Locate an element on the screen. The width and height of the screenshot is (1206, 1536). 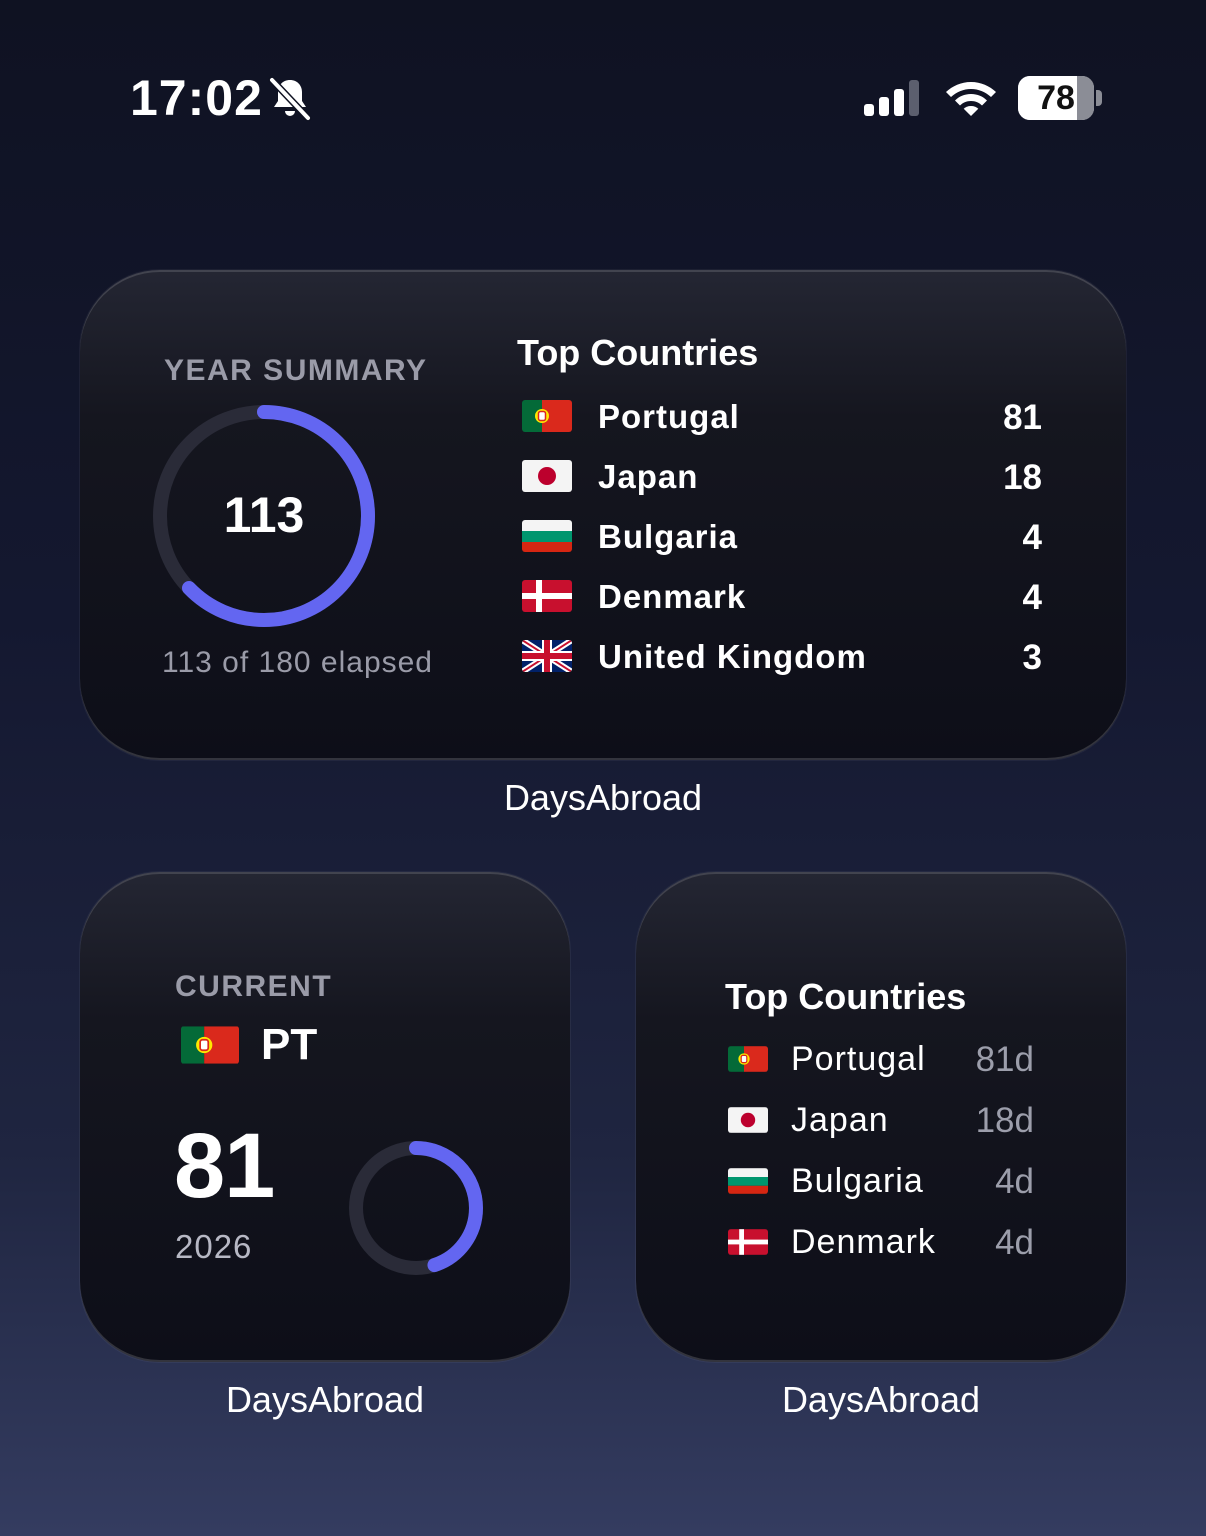
united-kingdom-flag-icon is located at coordinates (547, 656).